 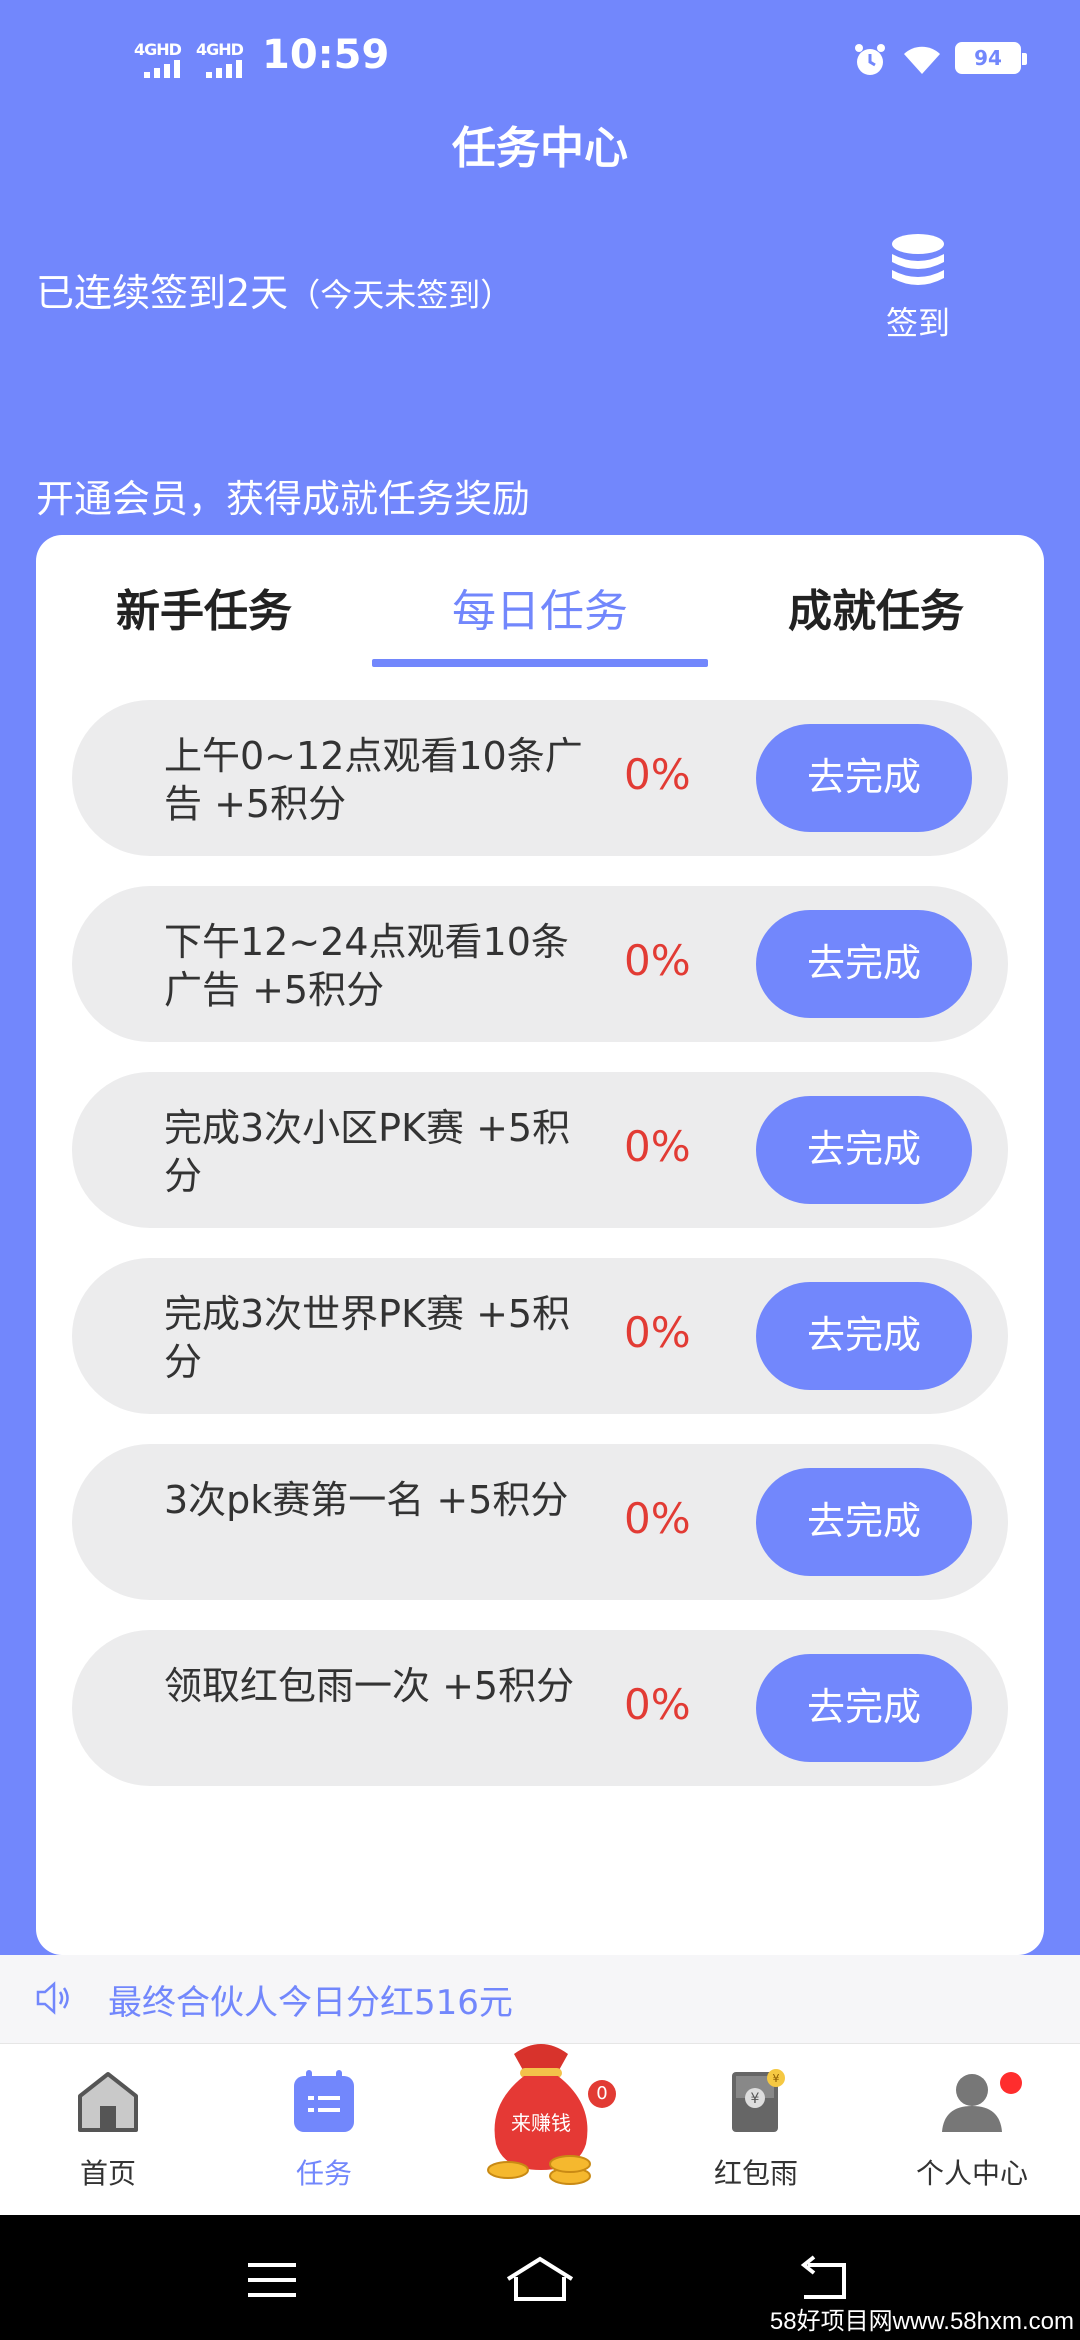 What do you see at coordinates (921, 2321) in the screenshot?
I see `watermark: 58好项目网www.58hxm.com` at bounding box center [921, 2321].